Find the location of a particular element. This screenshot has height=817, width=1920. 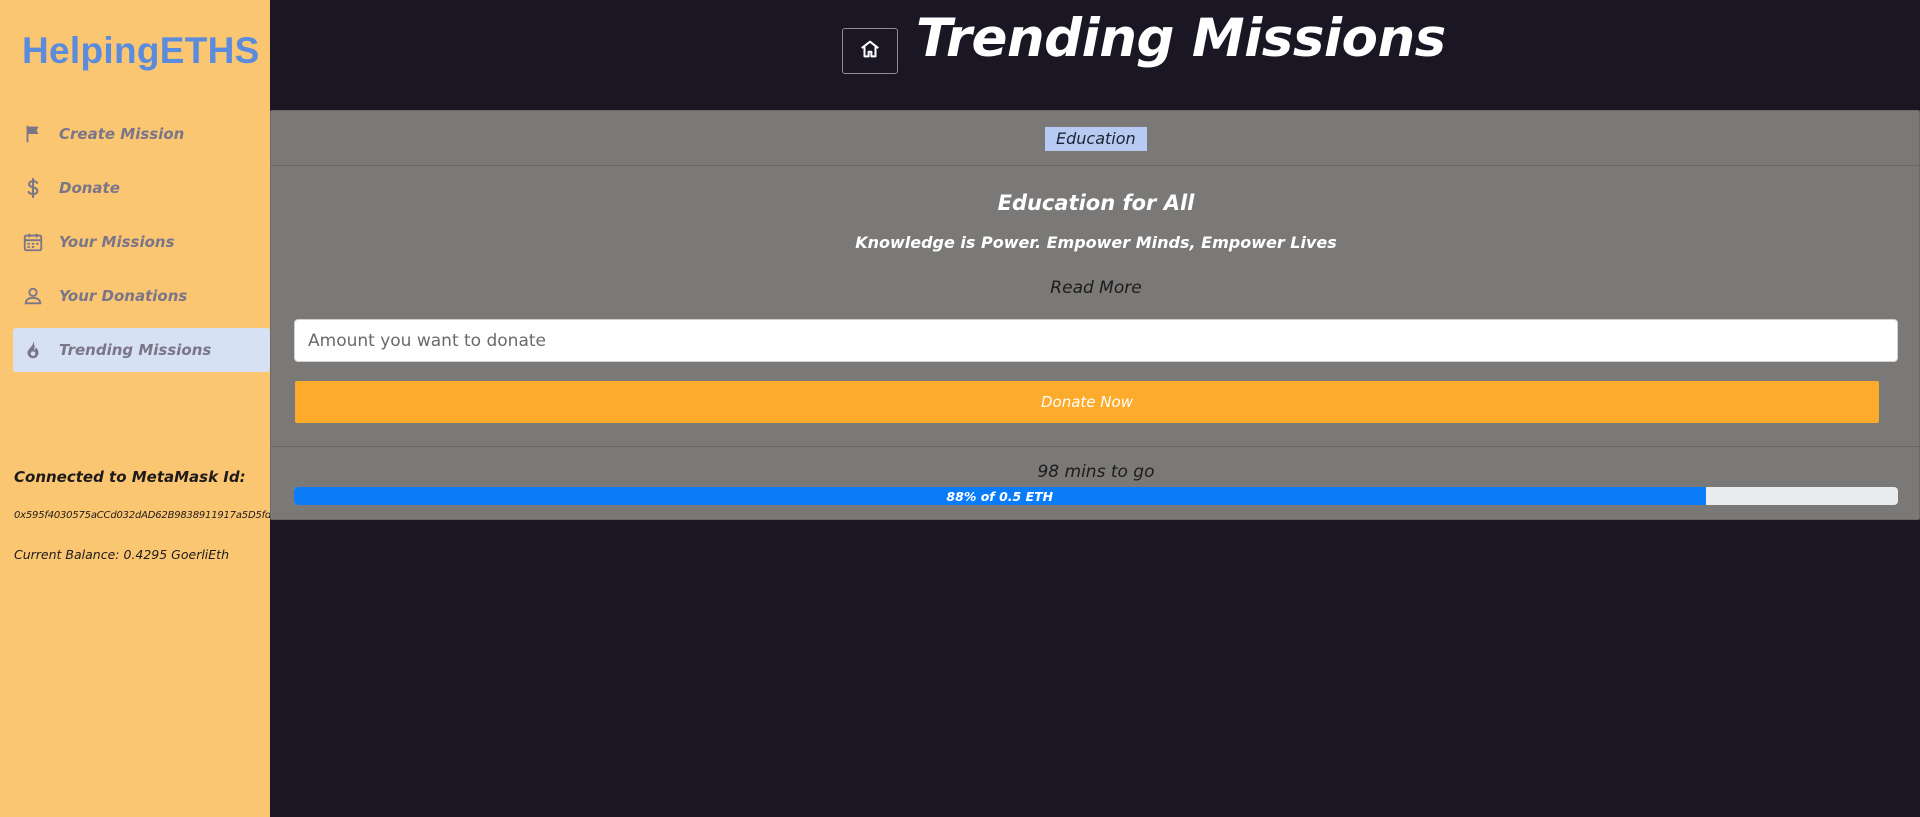

wallet-balance: Current Balance: 0.4295 GoerliEth is located at coordinates (121, 554).